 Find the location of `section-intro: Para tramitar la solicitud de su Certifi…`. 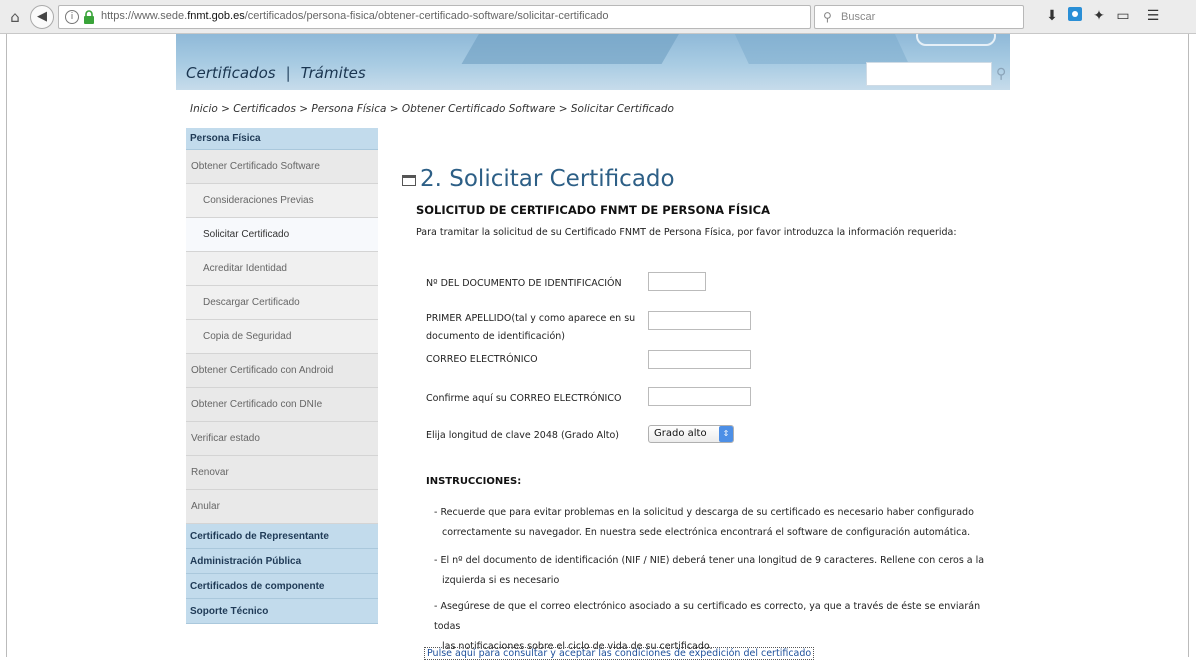

section-intro: Para tramitar la solicitud de su Certifi… is located at coordinates (686, 232).